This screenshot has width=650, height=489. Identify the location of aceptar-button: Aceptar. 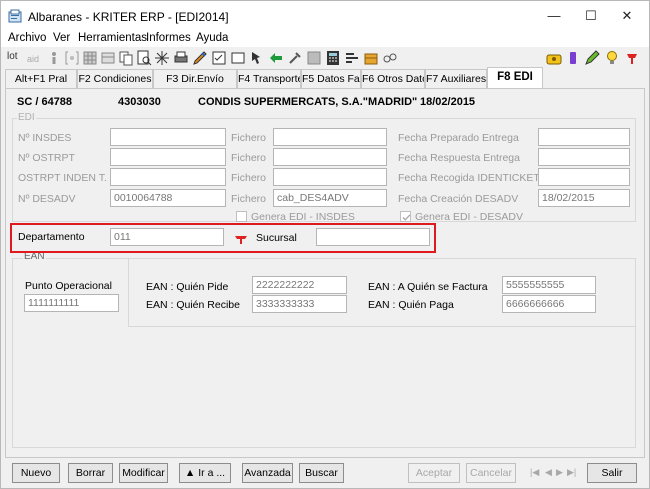
(434, 473).